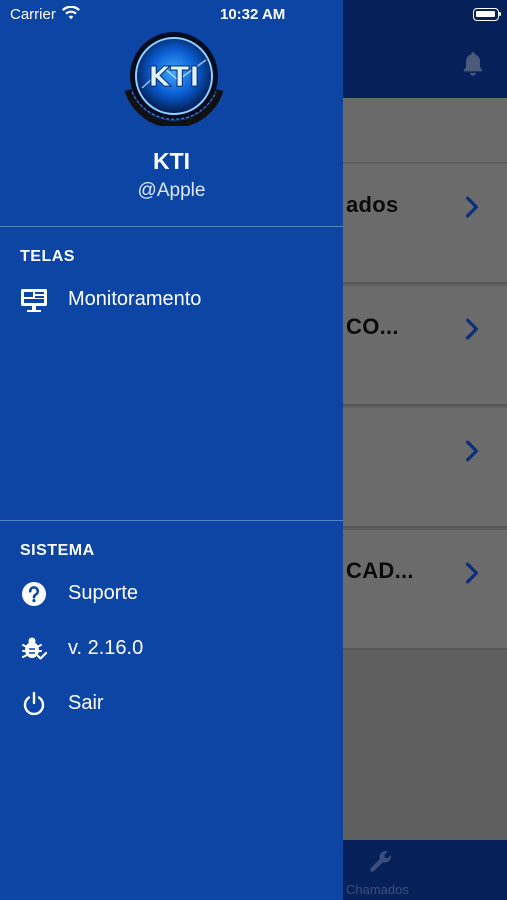  I want to click on bug-check-icon, so click(35, 648).